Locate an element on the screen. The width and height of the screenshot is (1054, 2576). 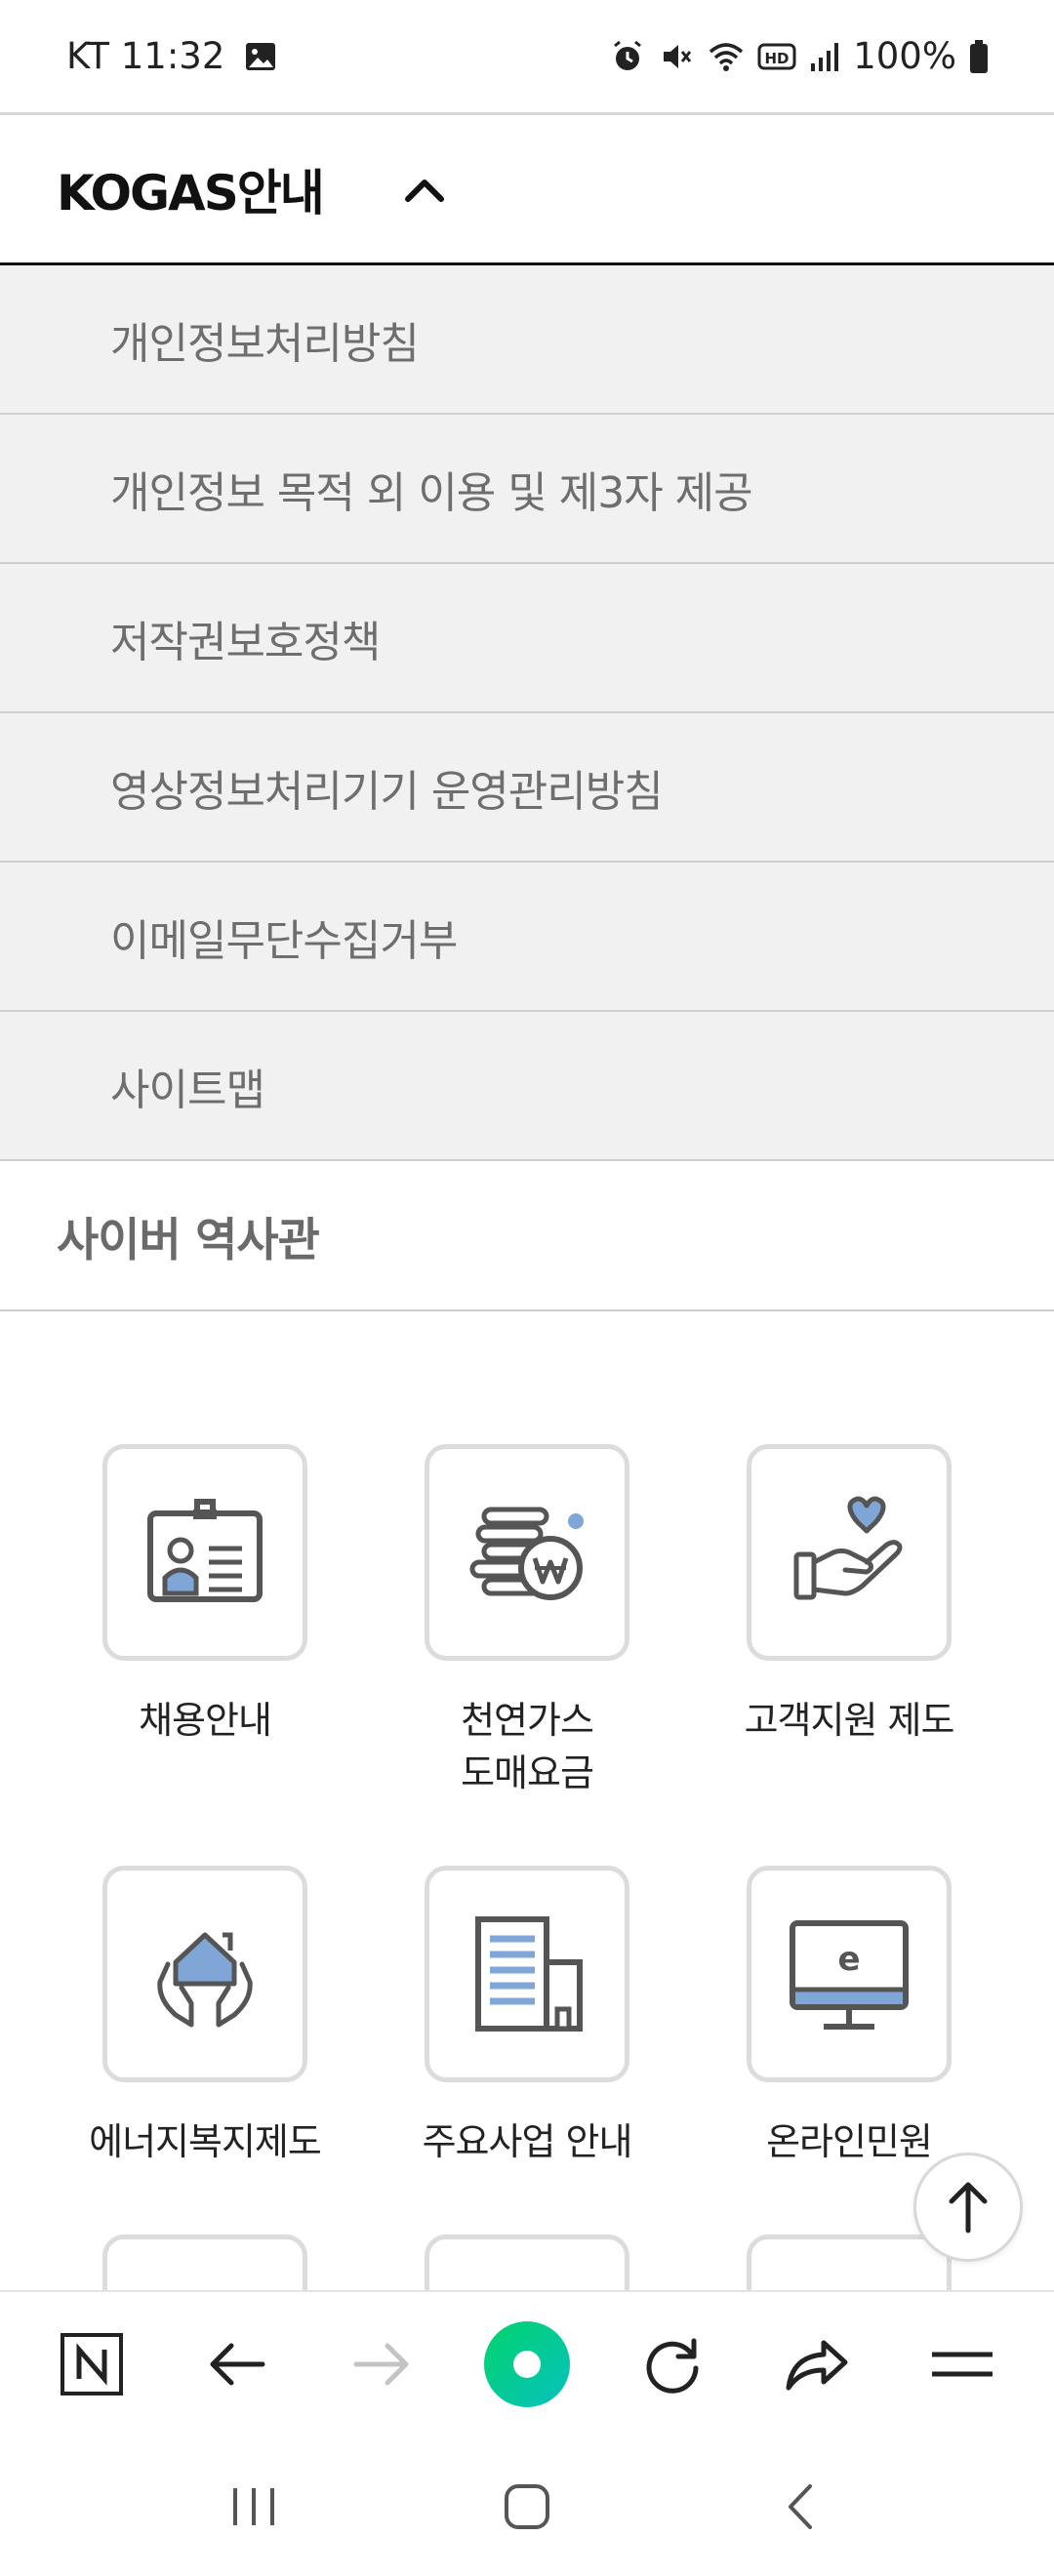
submenu-item-third-party-provision: 개인정보 목적 외 이용 및 제3자 제공 is located at coordinates (527, 489).